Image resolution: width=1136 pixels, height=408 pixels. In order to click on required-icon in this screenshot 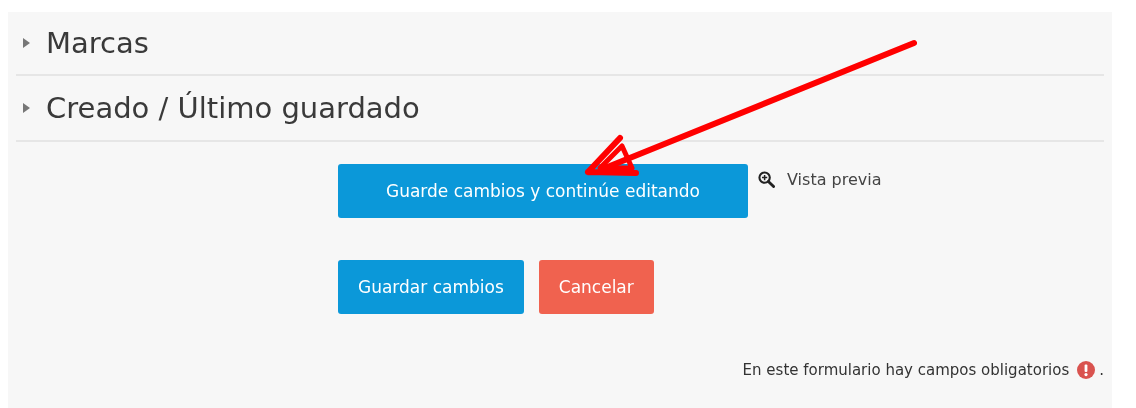, I will do `click(1086, 370)`.